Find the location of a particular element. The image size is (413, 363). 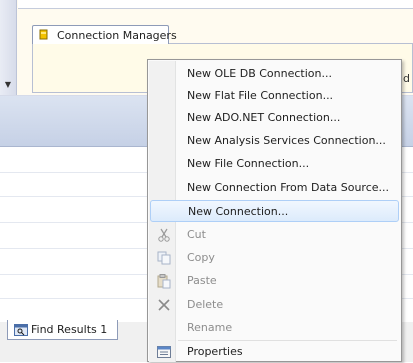

menu-item-paste: Paste is located at coordinates (274, 281).